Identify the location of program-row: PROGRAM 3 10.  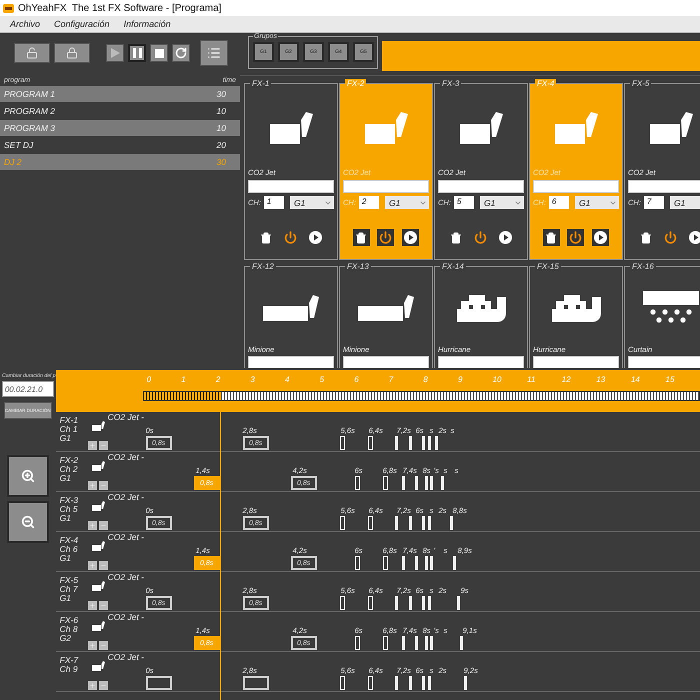
(120, 128).